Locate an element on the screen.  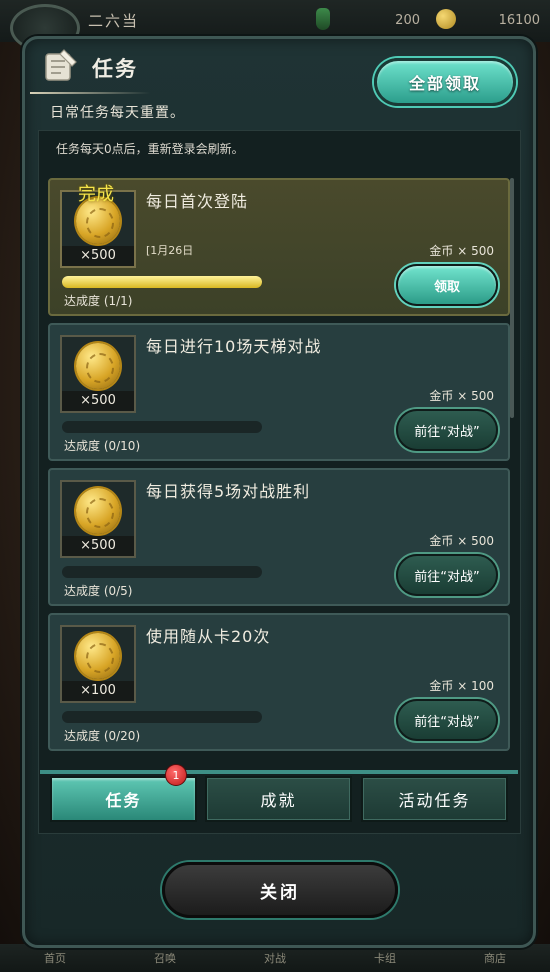
completed-label: 完成 is located at coordinates (96, 194).